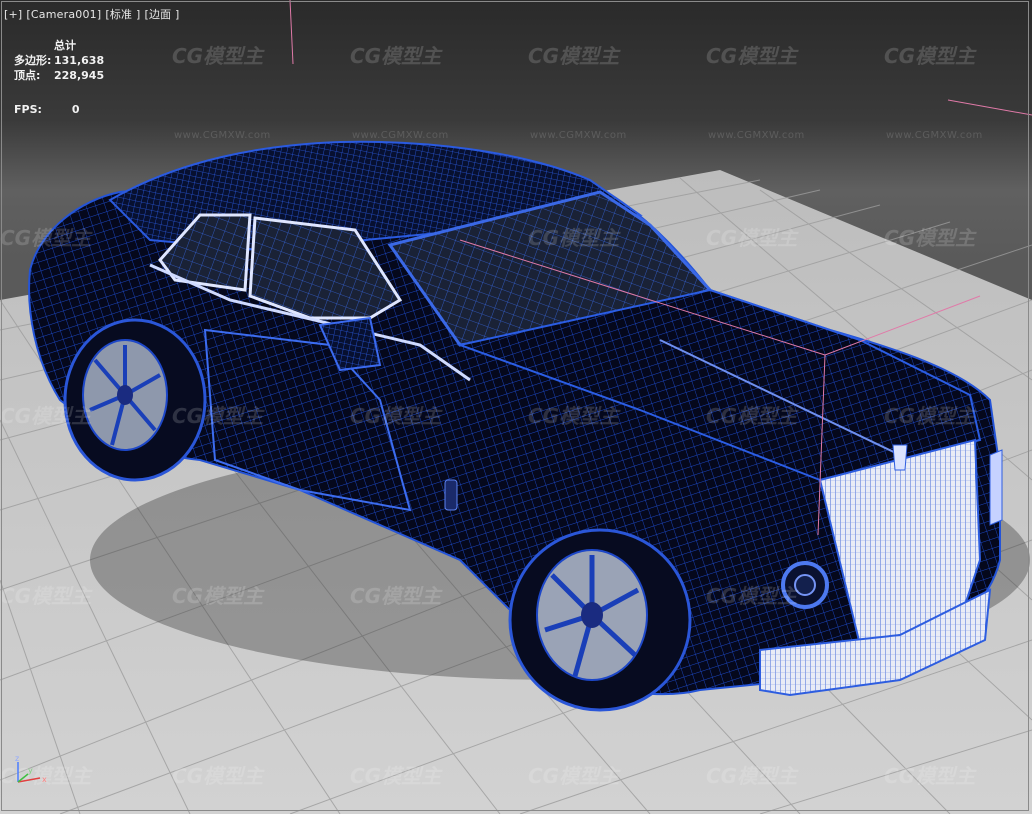 The image size is (1032, 814). I want to click on axis-y-label: y, so click(30, 770).